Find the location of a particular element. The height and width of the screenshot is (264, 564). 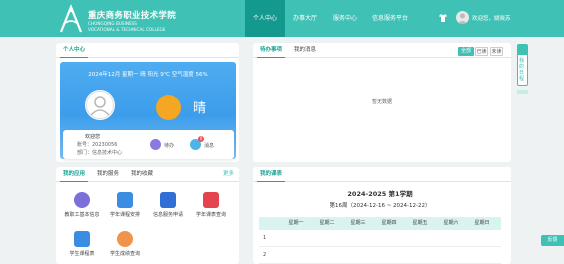

app-course-schedule: 学年课程安排 is located at coordinates (125, 205).